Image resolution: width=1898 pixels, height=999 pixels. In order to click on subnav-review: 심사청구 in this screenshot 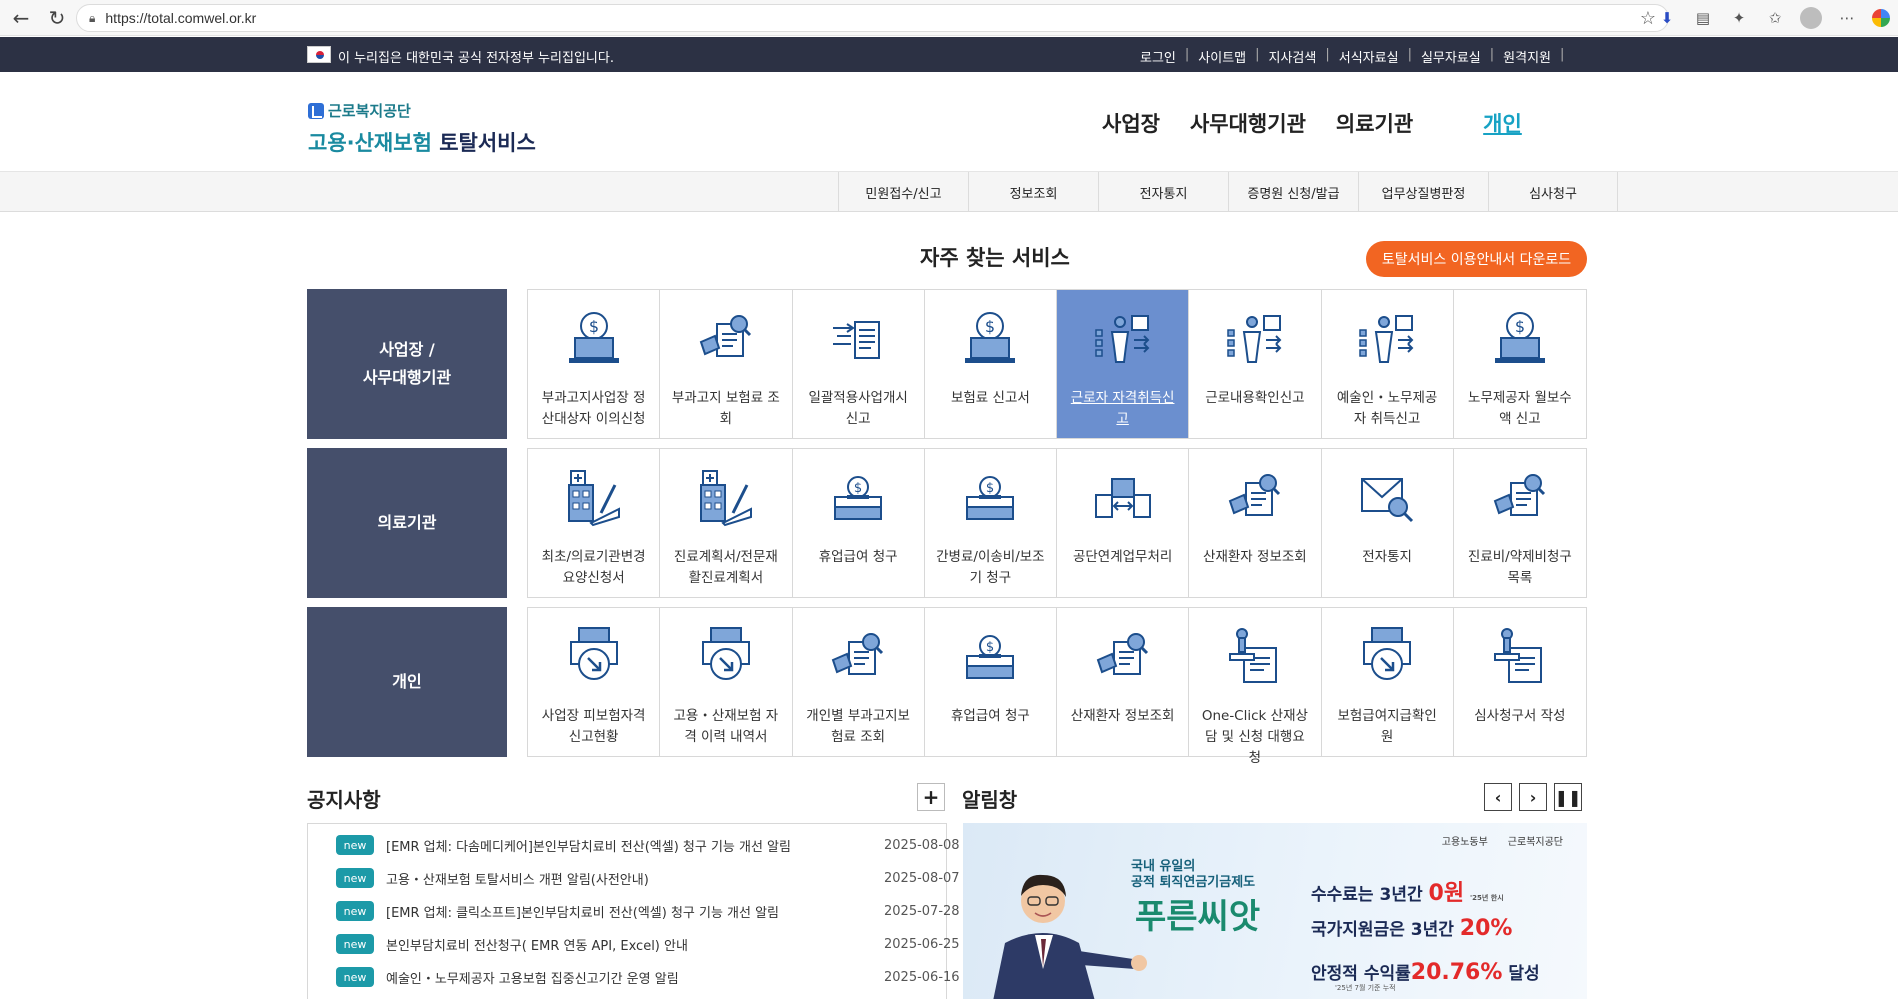, I will do `click(1553, 192)`.